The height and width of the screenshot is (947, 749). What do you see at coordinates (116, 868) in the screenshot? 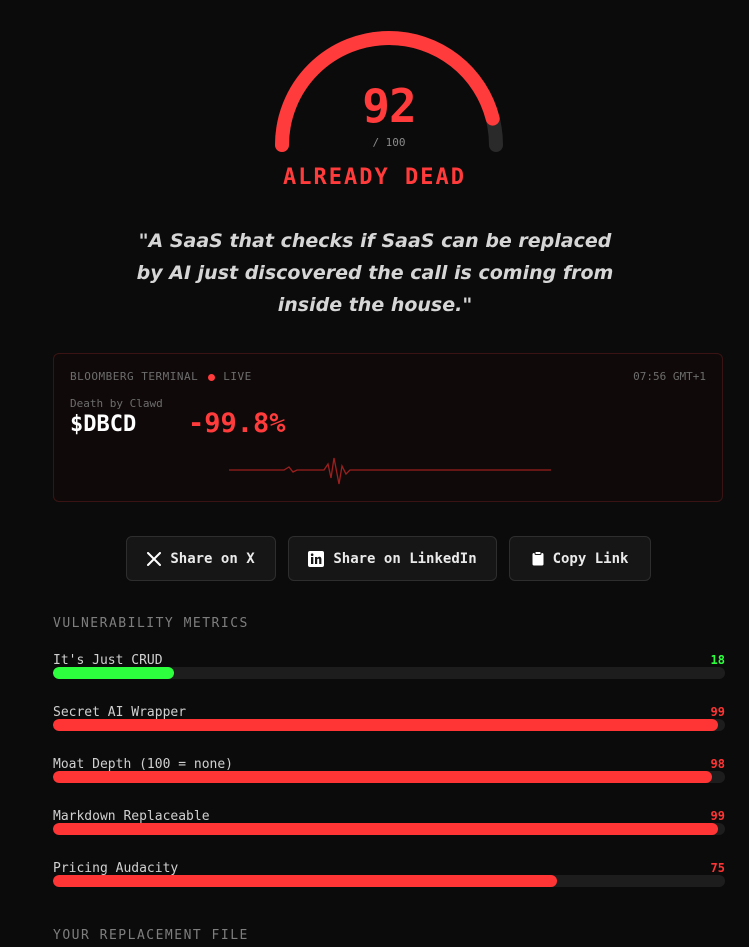
I see `metric-label: Pricing Audacity` at bounding box center [116, 868].